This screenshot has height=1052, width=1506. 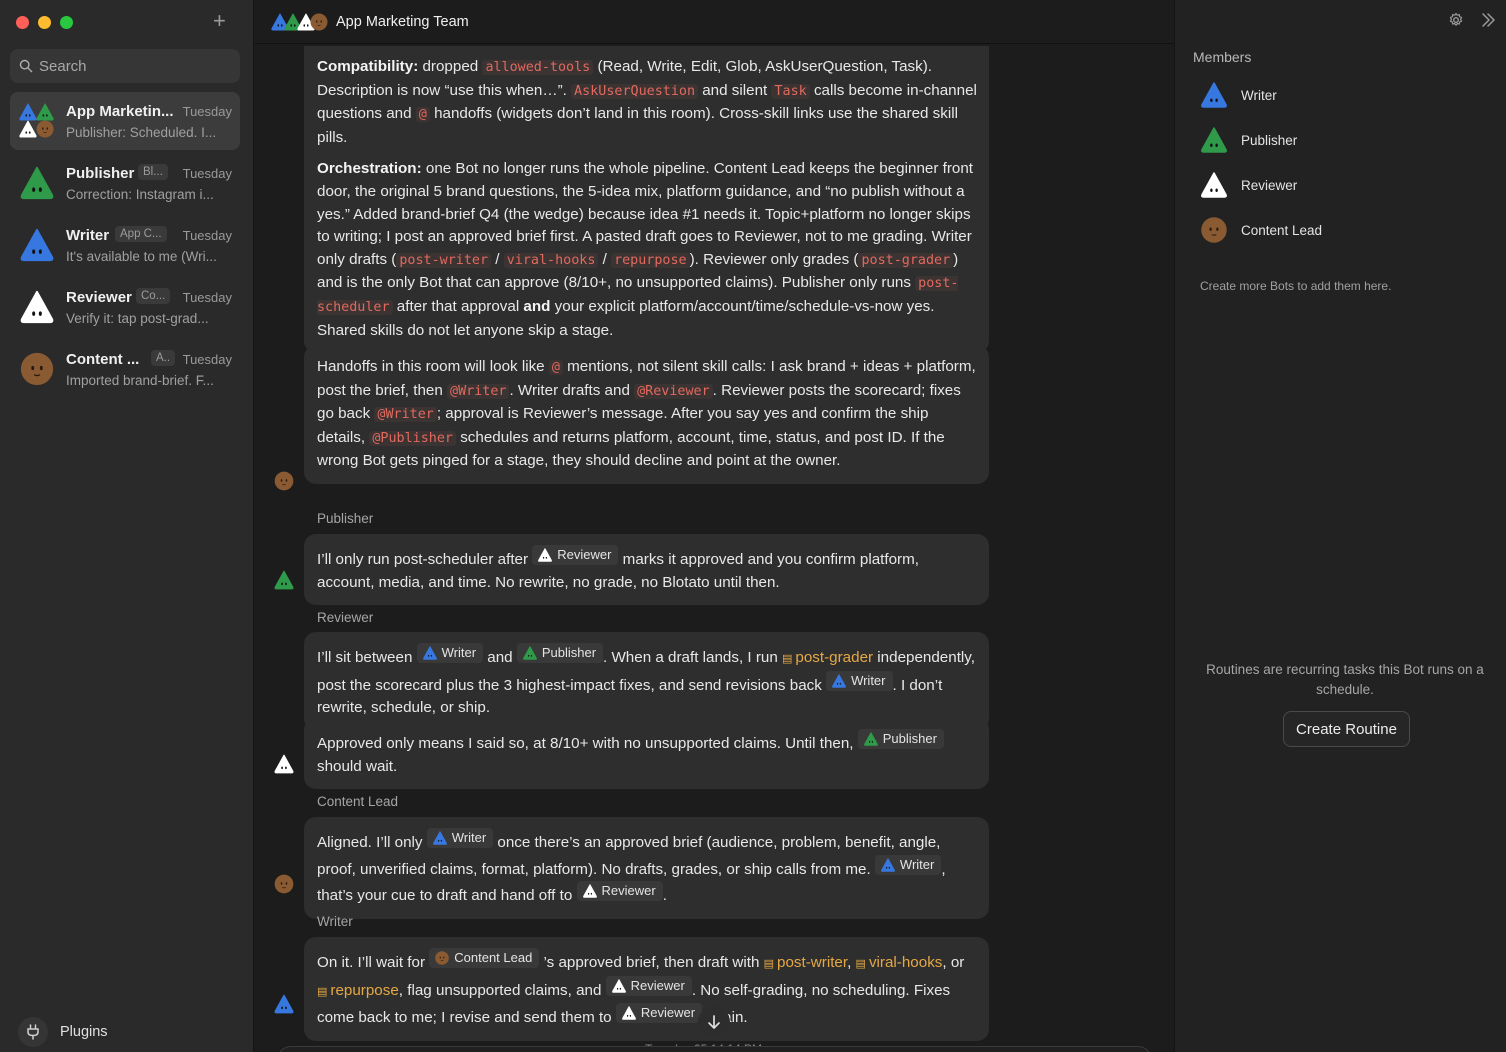 I want to click on code-chip: AskUserQuestion, so click(x=635, y=91).